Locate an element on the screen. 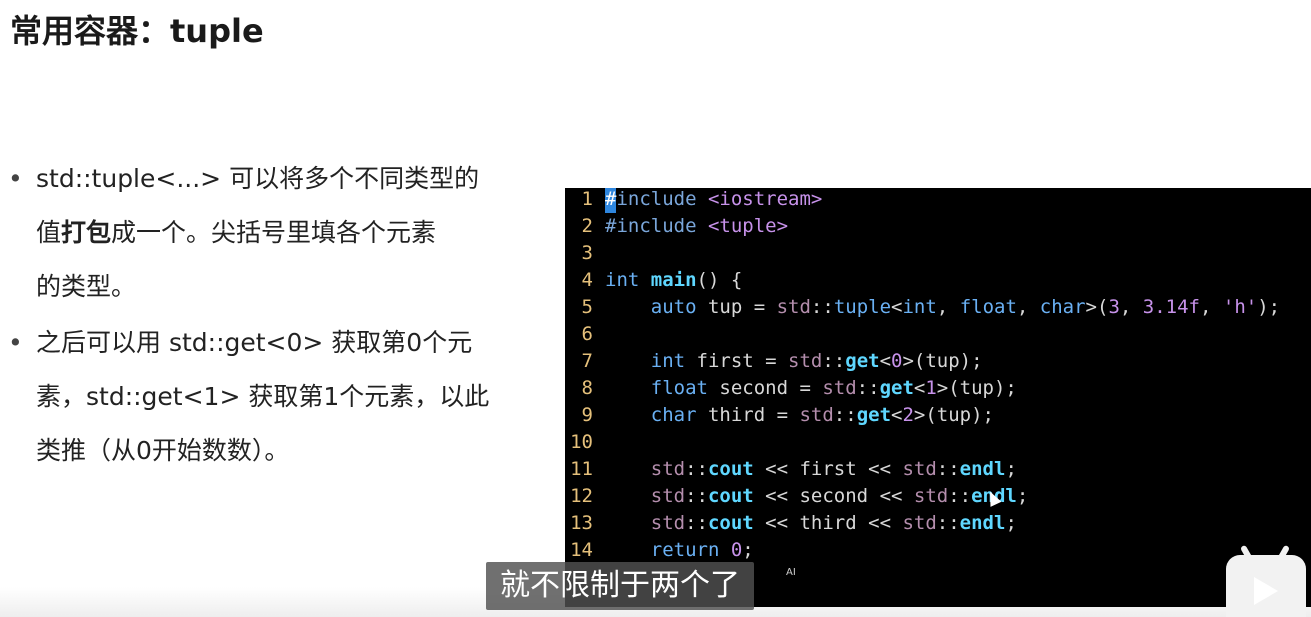 The height and width of the screenshot is (617, 1311). bullet-line: 素，std::get<1> 获取第1个元素，以此 is located at coordinates (292, 397).